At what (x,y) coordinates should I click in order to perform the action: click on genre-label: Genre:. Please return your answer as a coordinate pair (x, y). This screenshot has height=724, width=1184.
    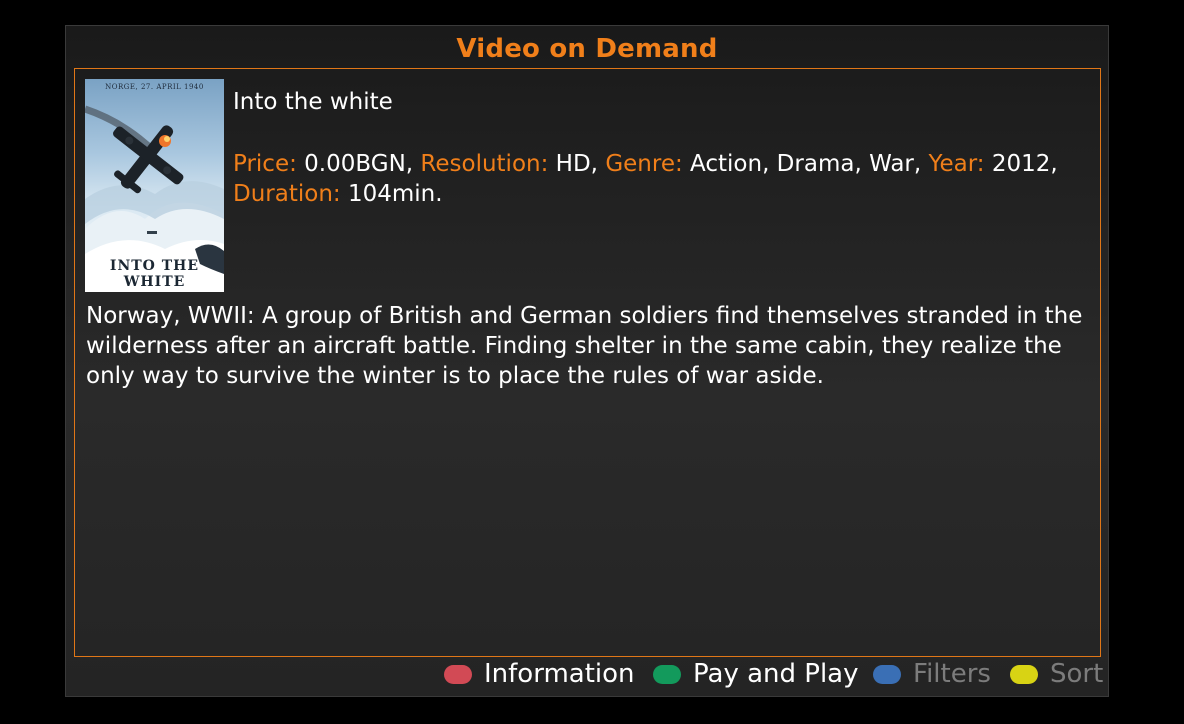
    Looking at the image, I should click on (644, 164).